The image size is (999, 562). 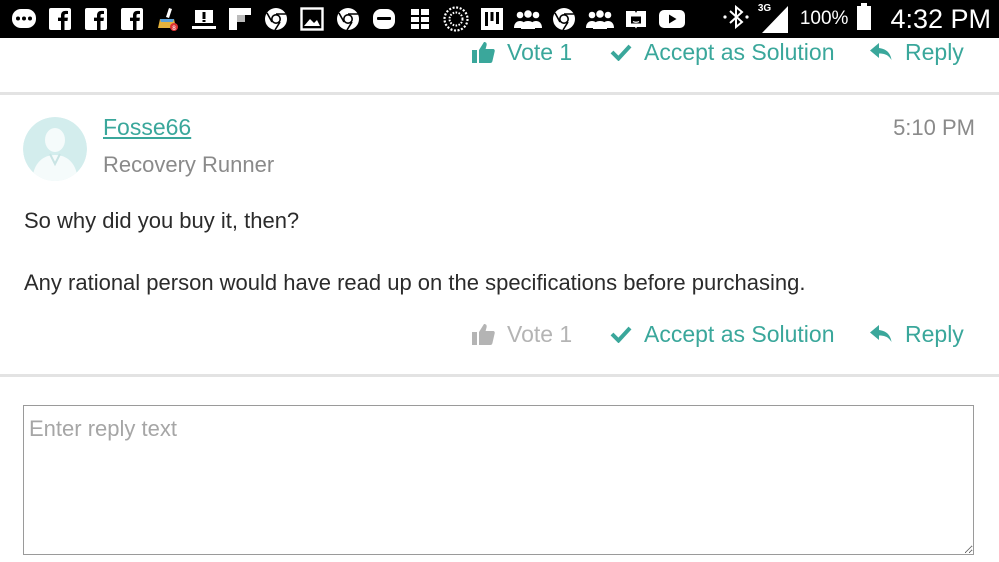 I want to click on author-rank: Recovery Runner, so click(x=189, y=164).